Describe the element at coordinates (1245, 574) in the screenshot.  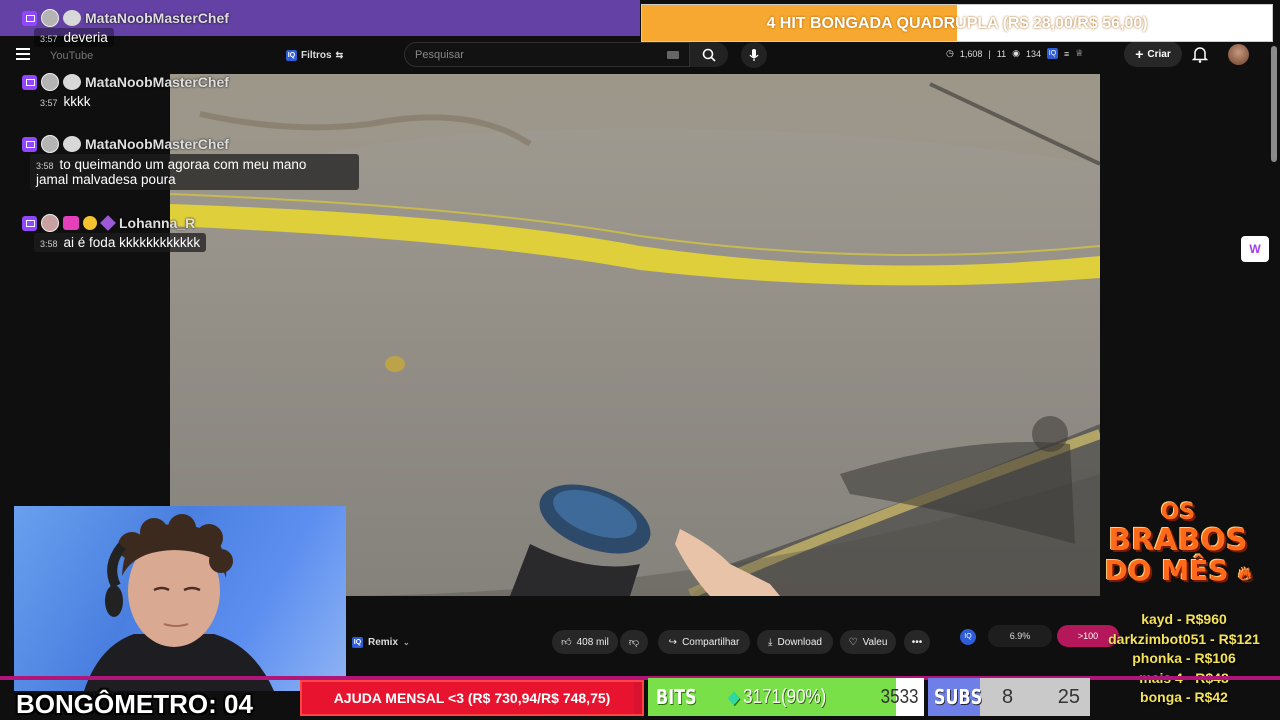
I see `fire-icon: 🔥︎` at that location.